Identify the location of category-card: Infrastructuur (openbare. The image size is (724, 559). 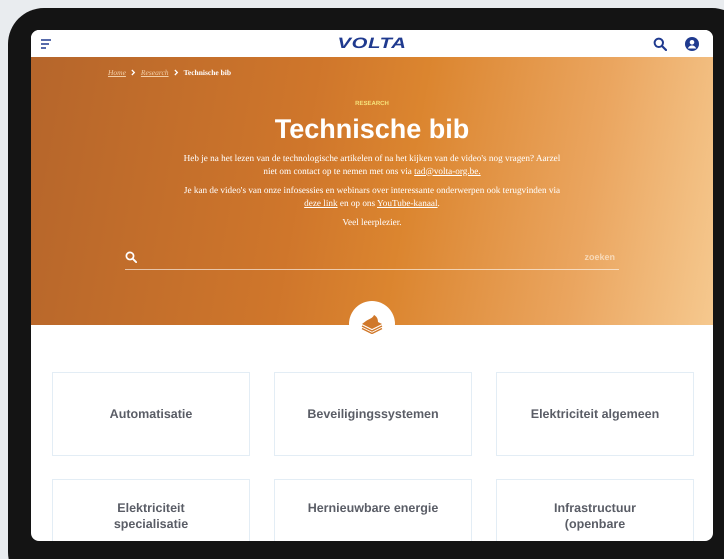
(595, 510).